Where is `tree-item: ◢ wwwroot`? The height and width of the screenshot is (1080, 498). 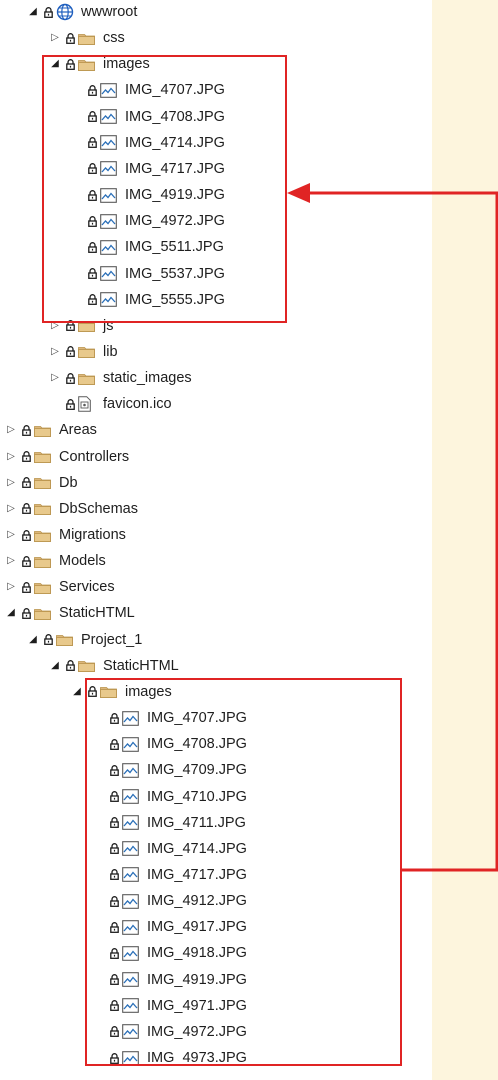
tree-item: ◢ wwwroot is located at coordinates (81, 12).